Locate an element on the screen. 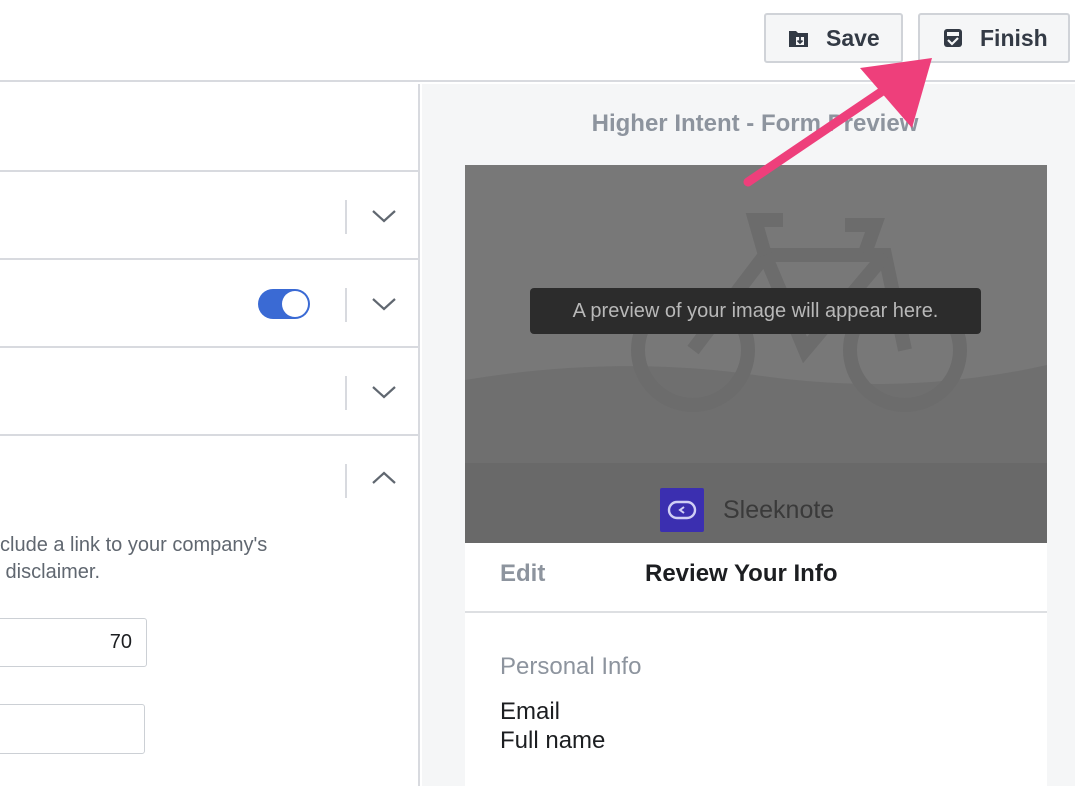 The width and height of the screenshot is (1075, 786). field-label-email: Email is located at coordinates (530, 711).